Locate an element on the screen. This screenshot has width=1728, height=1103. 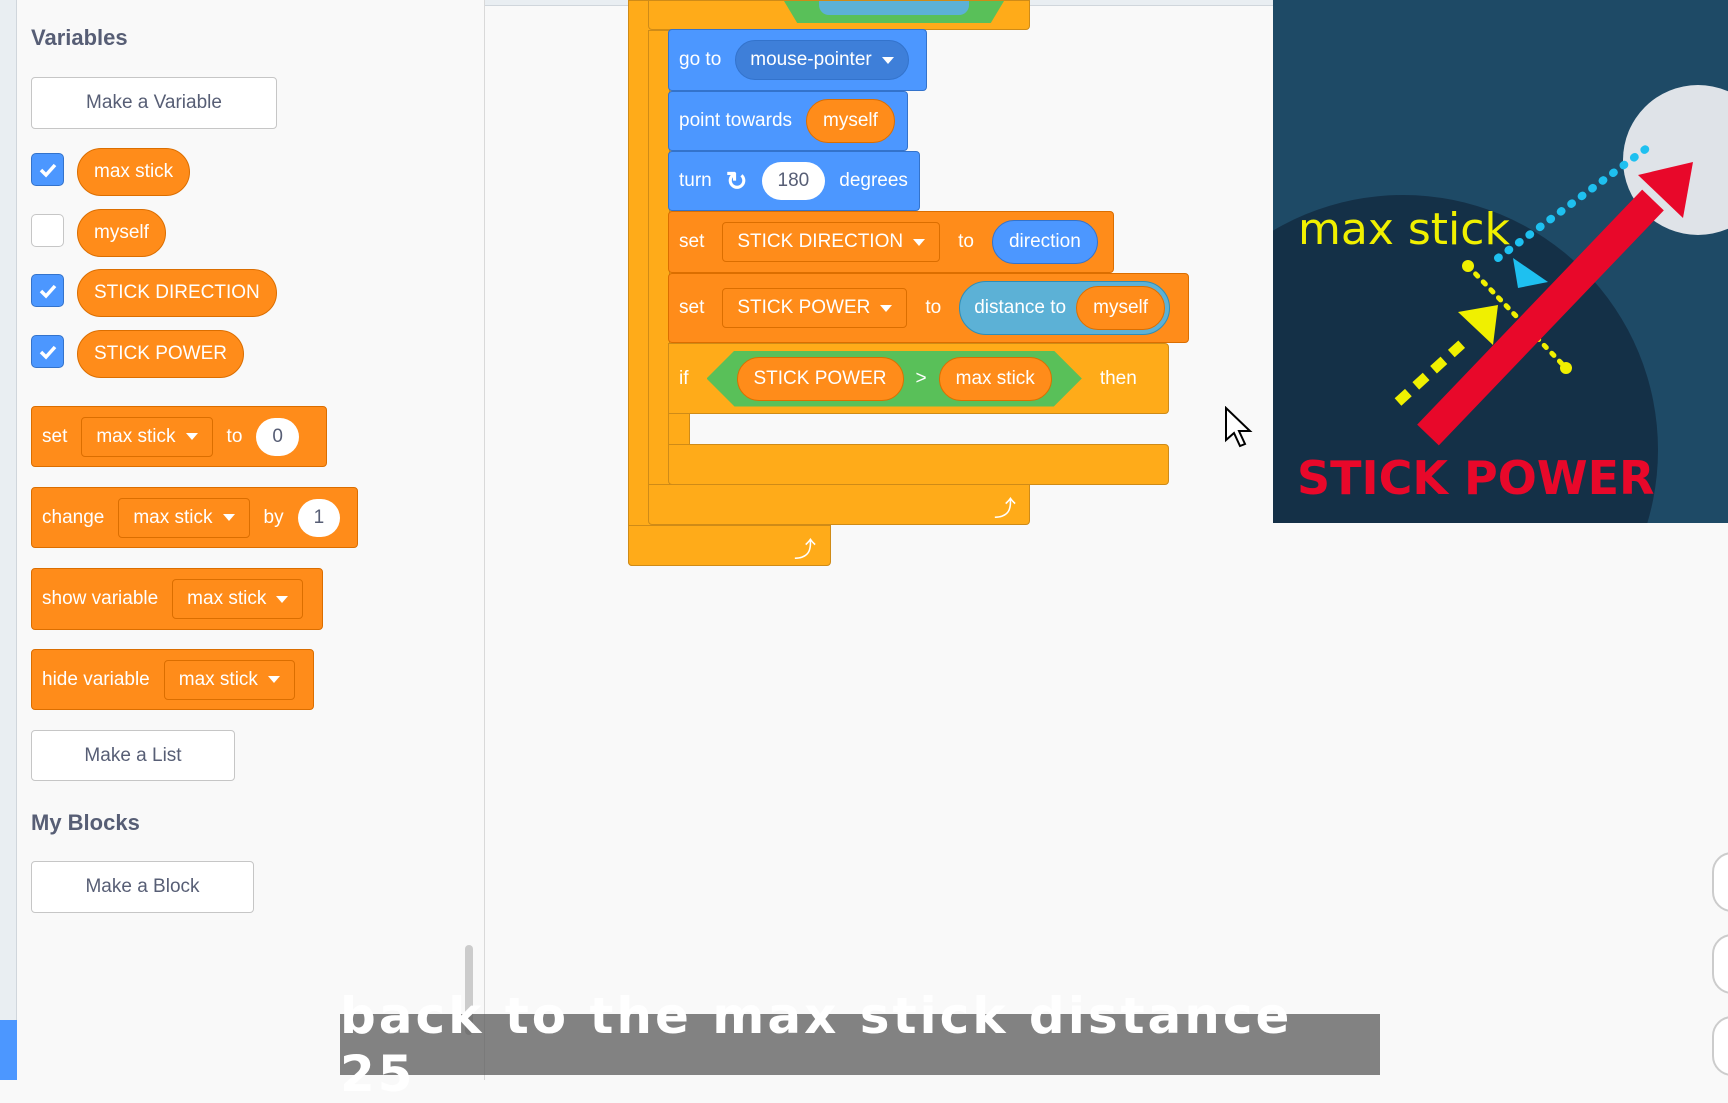
show-variable-block: show variable max stick is located at coordinates (177, 599).